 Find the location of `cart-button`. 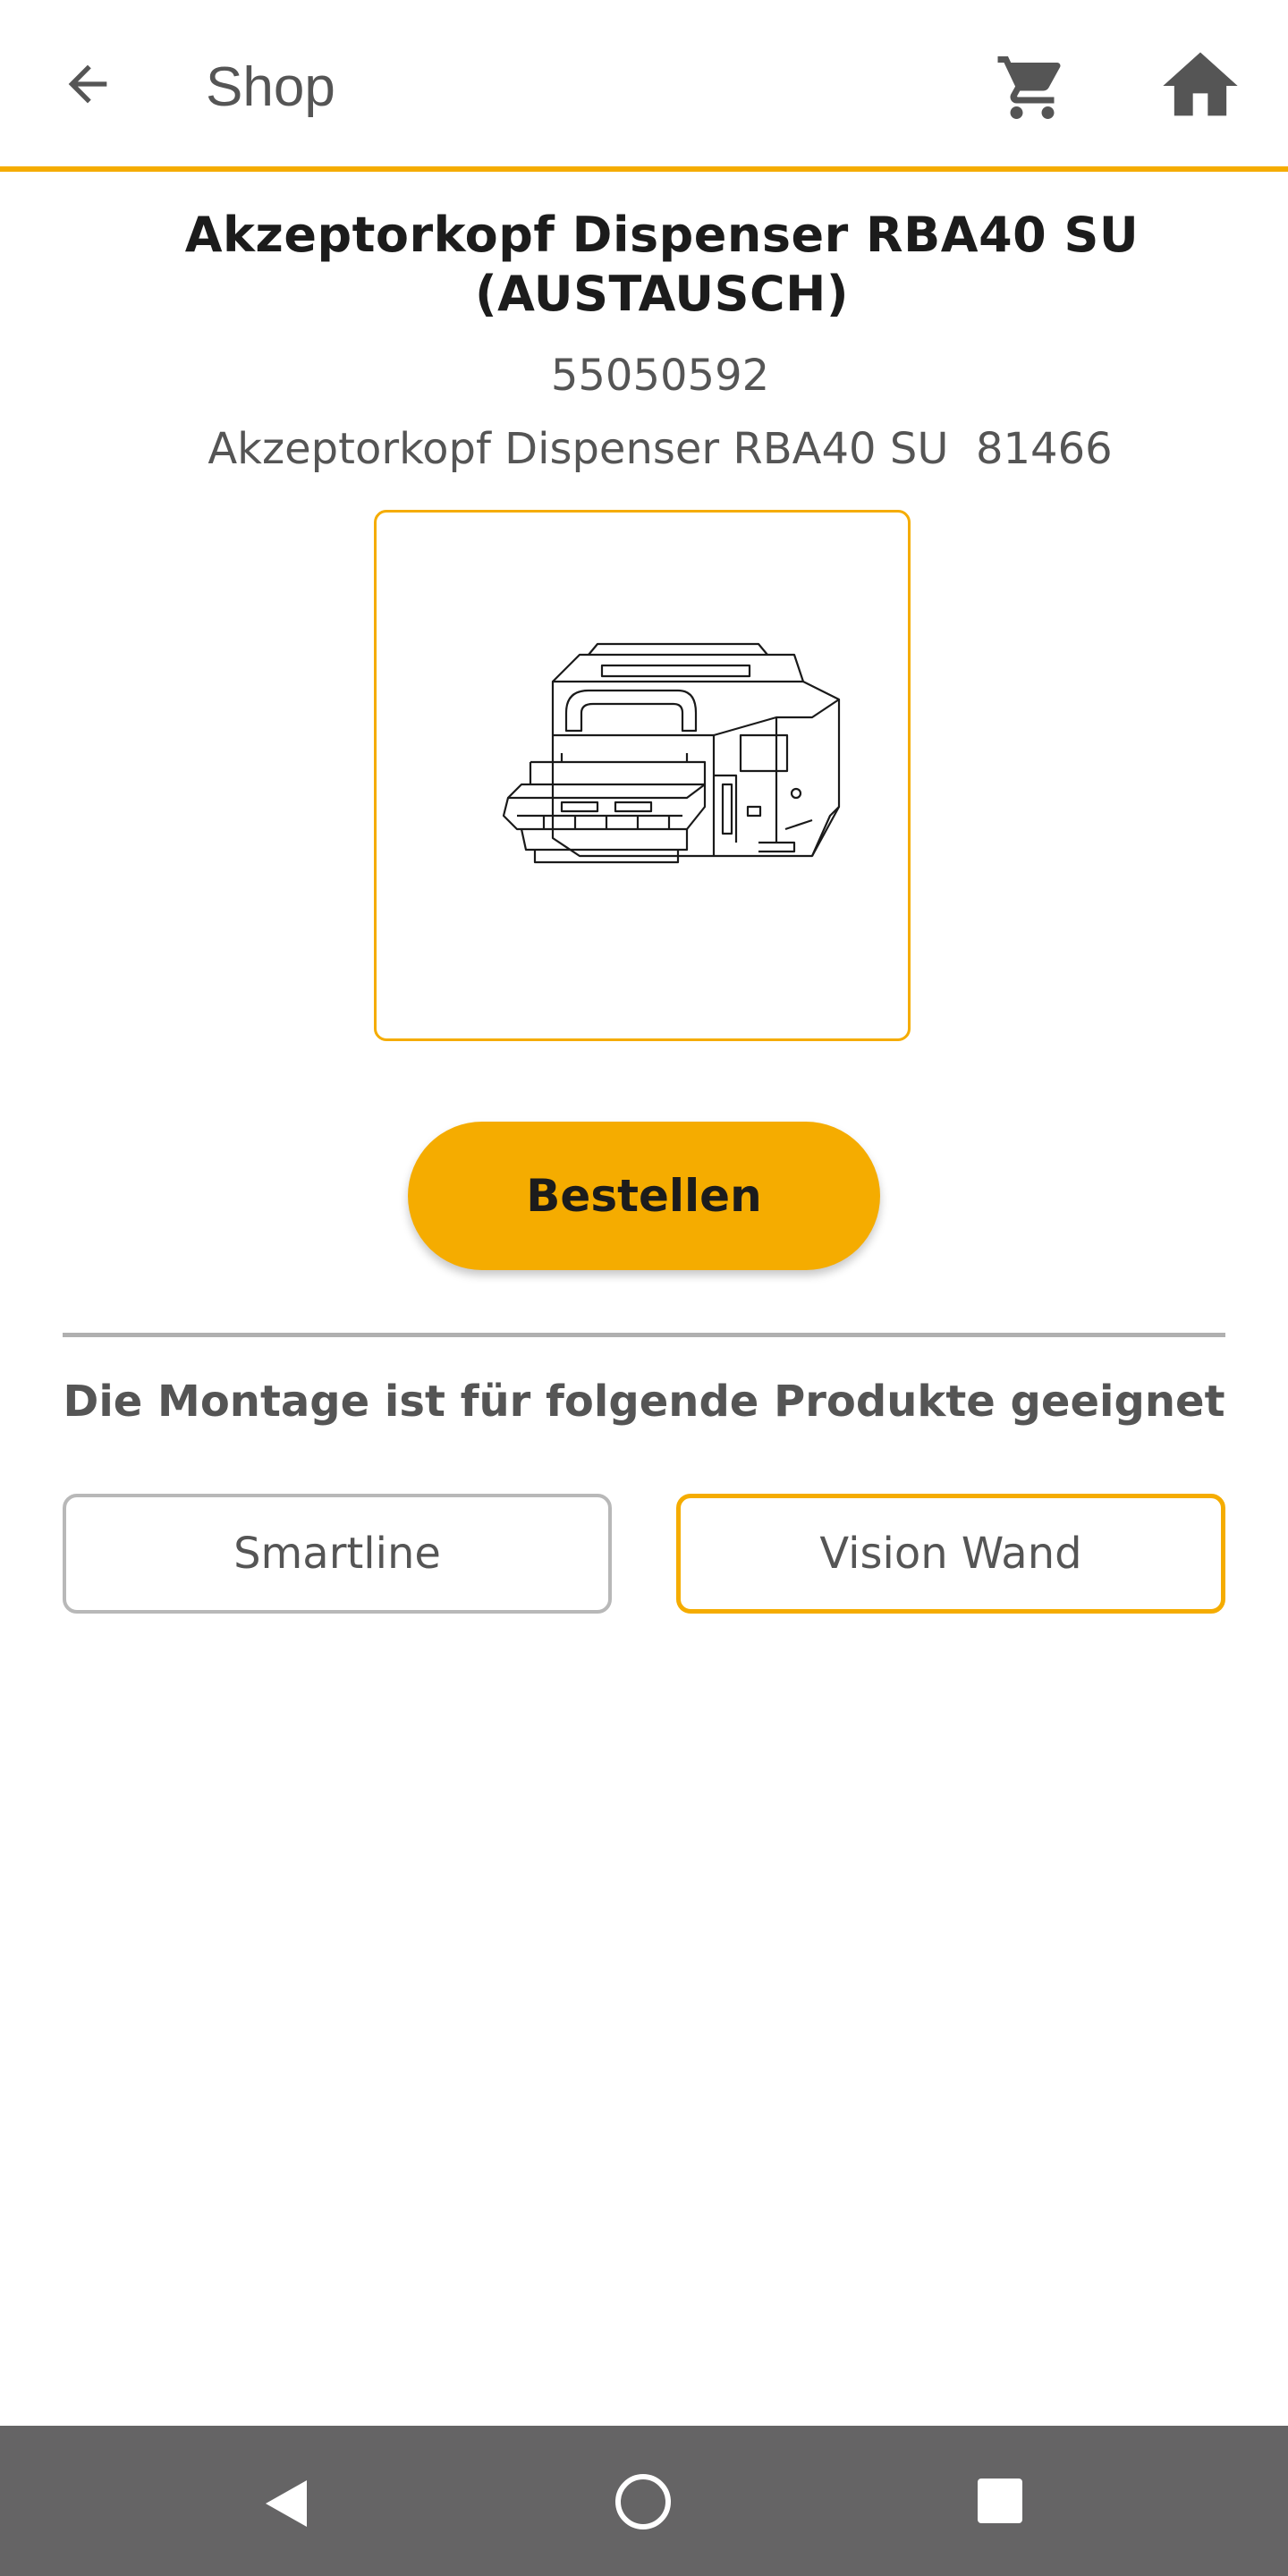

cart-button is located at coordinates (1032, 88).